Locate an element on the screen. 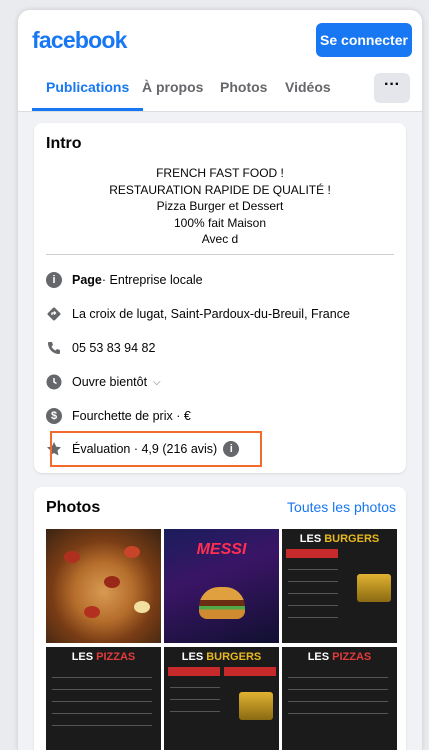  directions-icon is located at coordinates (54, 314).